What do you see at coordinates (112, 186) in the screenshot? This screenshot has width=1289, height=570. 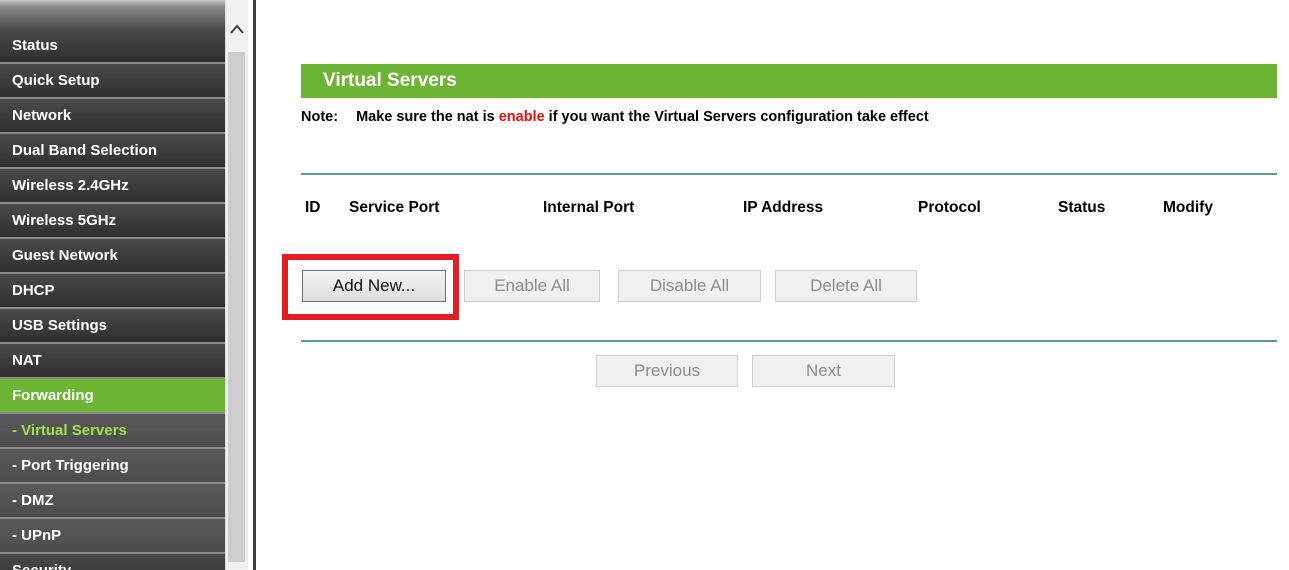 I see `sidebar-item-wireless-2-4ghz: Wireless 2.4GHz` at bounding box center [112, 186].